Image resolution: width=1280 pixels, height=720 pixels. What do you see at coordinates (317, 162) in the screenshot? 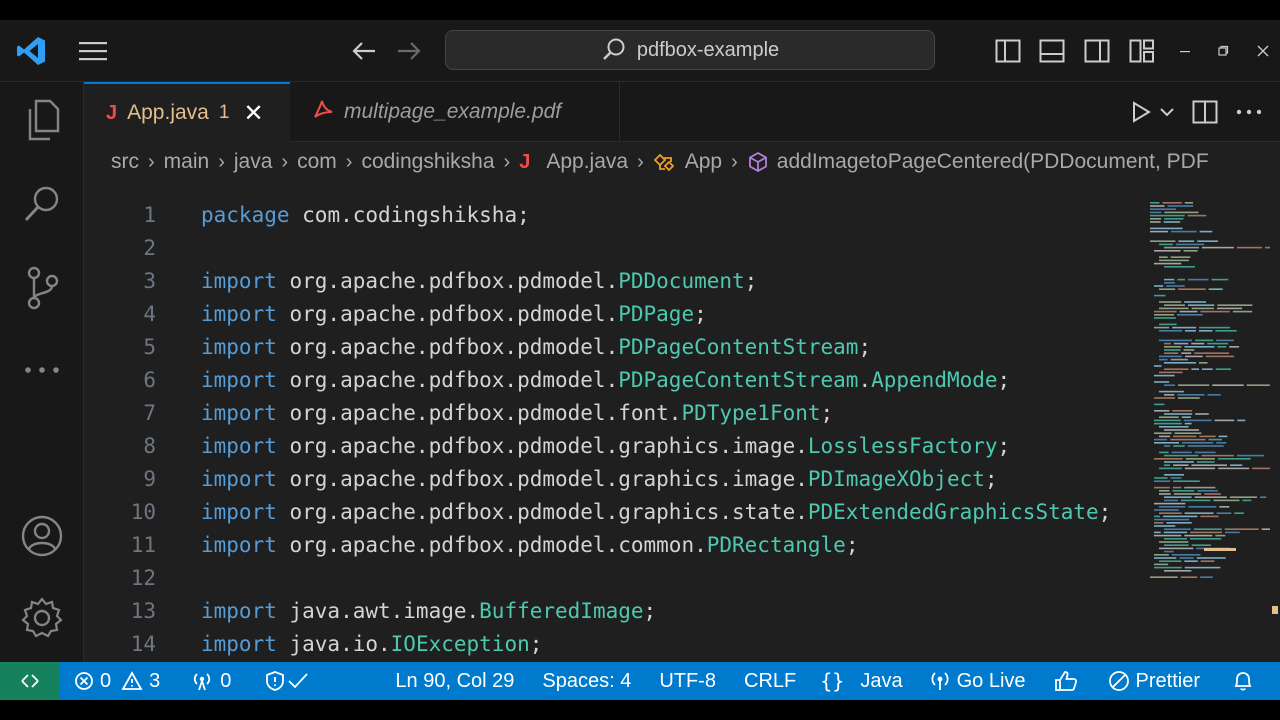
I see `breadcrumb-item: com` at bounding box center [317, 162].